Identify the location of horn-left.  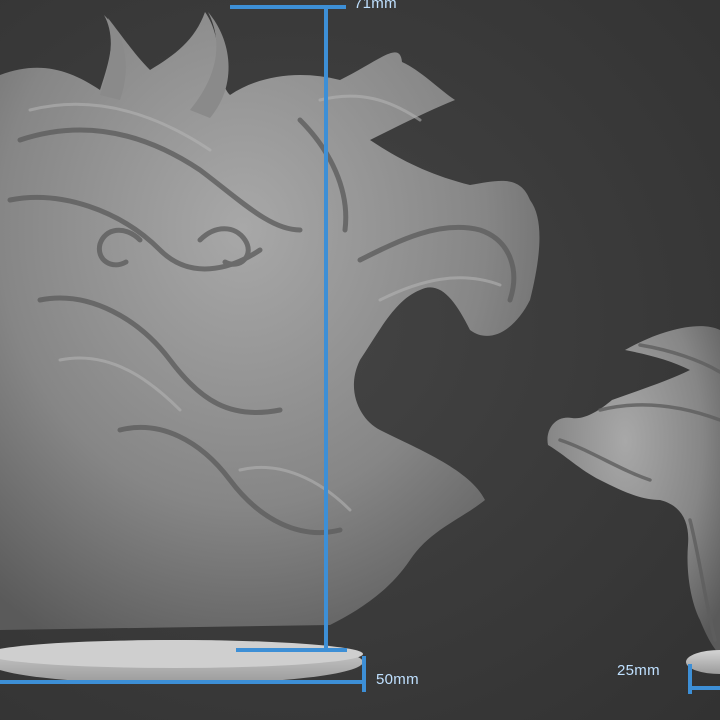
(113, 57).